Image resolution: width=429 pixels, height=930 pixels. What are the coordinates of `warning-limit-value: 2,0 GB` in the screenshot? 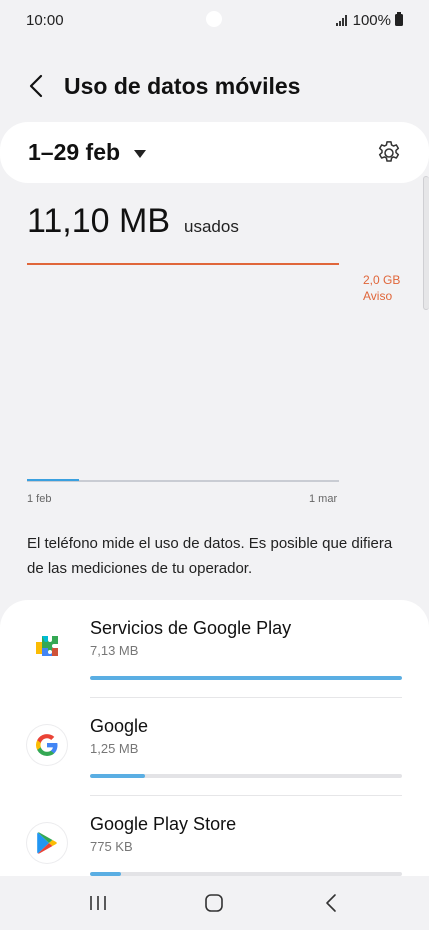 It's located at (382, 280).